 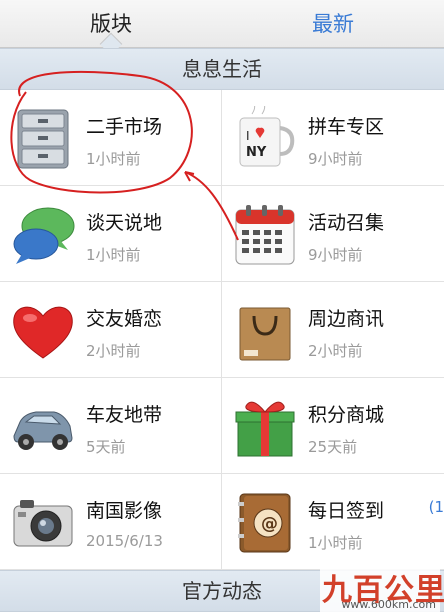 I want to click on forum-cell-events: 活动召集 9小时前, so click(x=333, y=234).